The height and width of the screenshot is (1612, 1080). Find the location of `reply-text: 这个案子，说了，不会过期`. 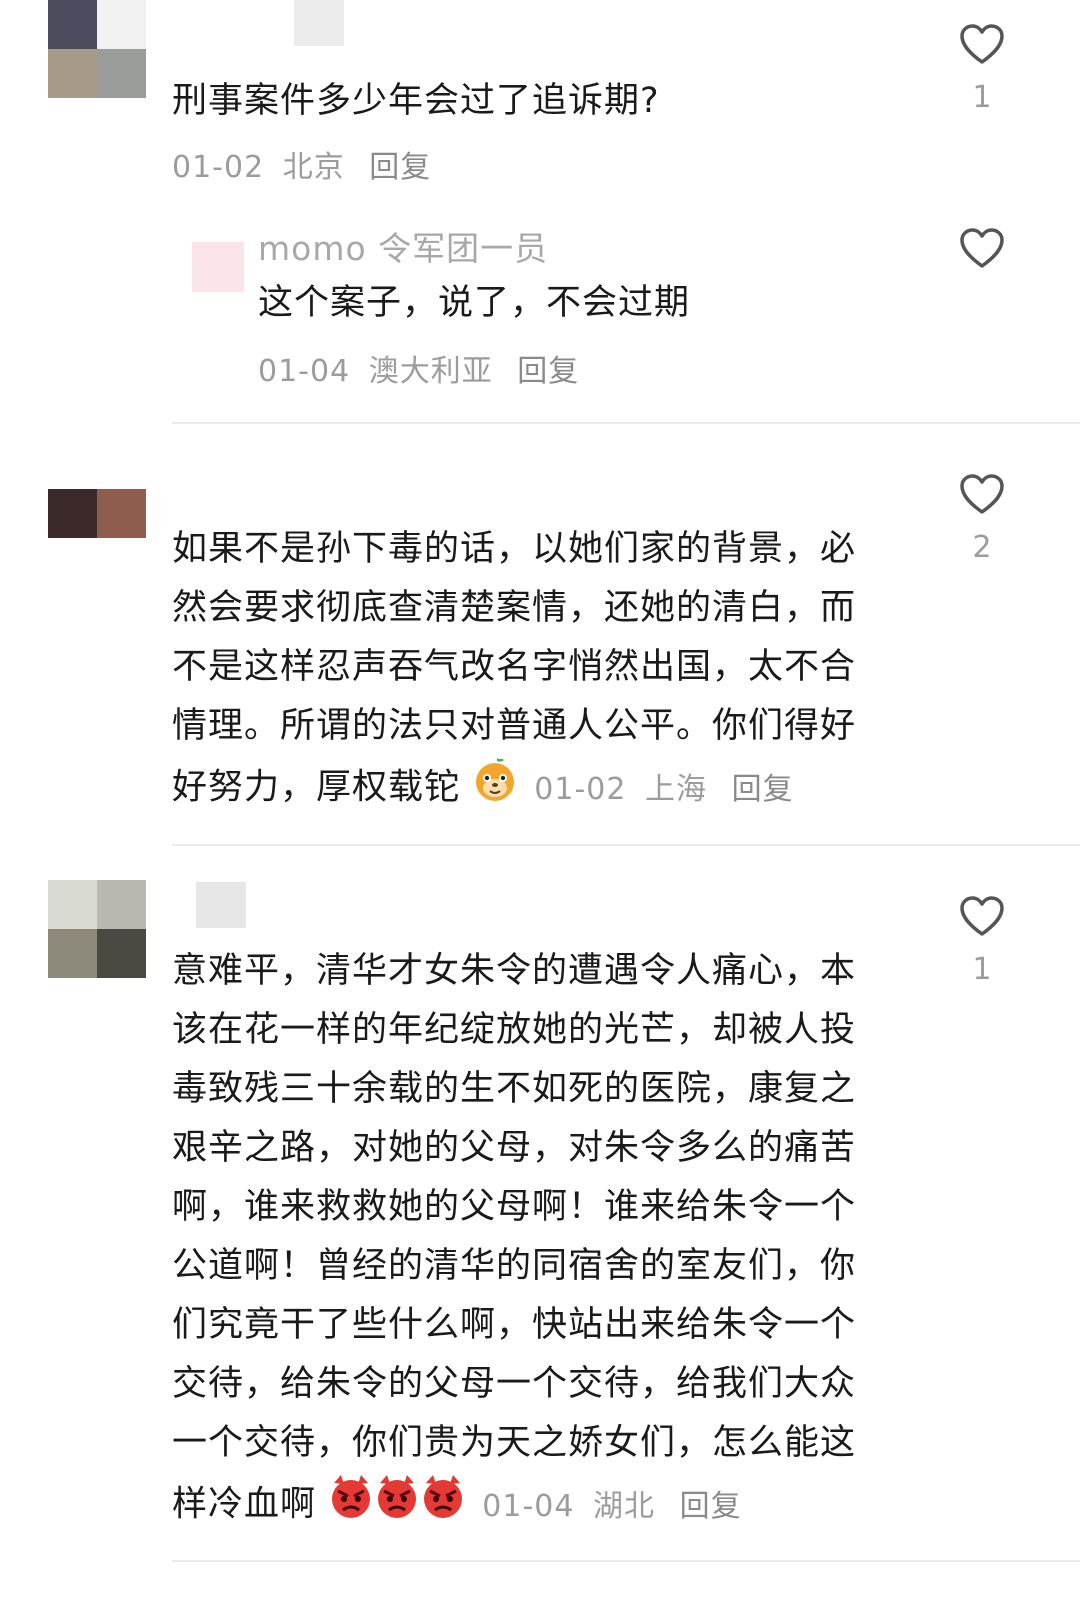

reply-text: 这个案子，说了，不会过期 is located at coordinates (474, 303).